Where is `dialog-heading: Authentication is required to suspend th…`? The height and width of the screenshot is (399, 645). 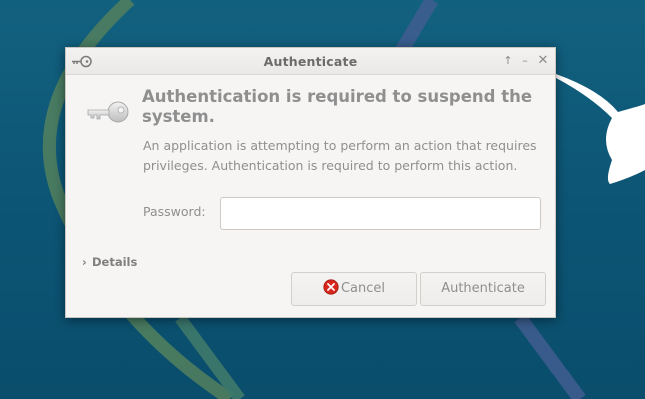 dialog-heading: Authentication is required to suspend th… is located at coordinates (337, 106).